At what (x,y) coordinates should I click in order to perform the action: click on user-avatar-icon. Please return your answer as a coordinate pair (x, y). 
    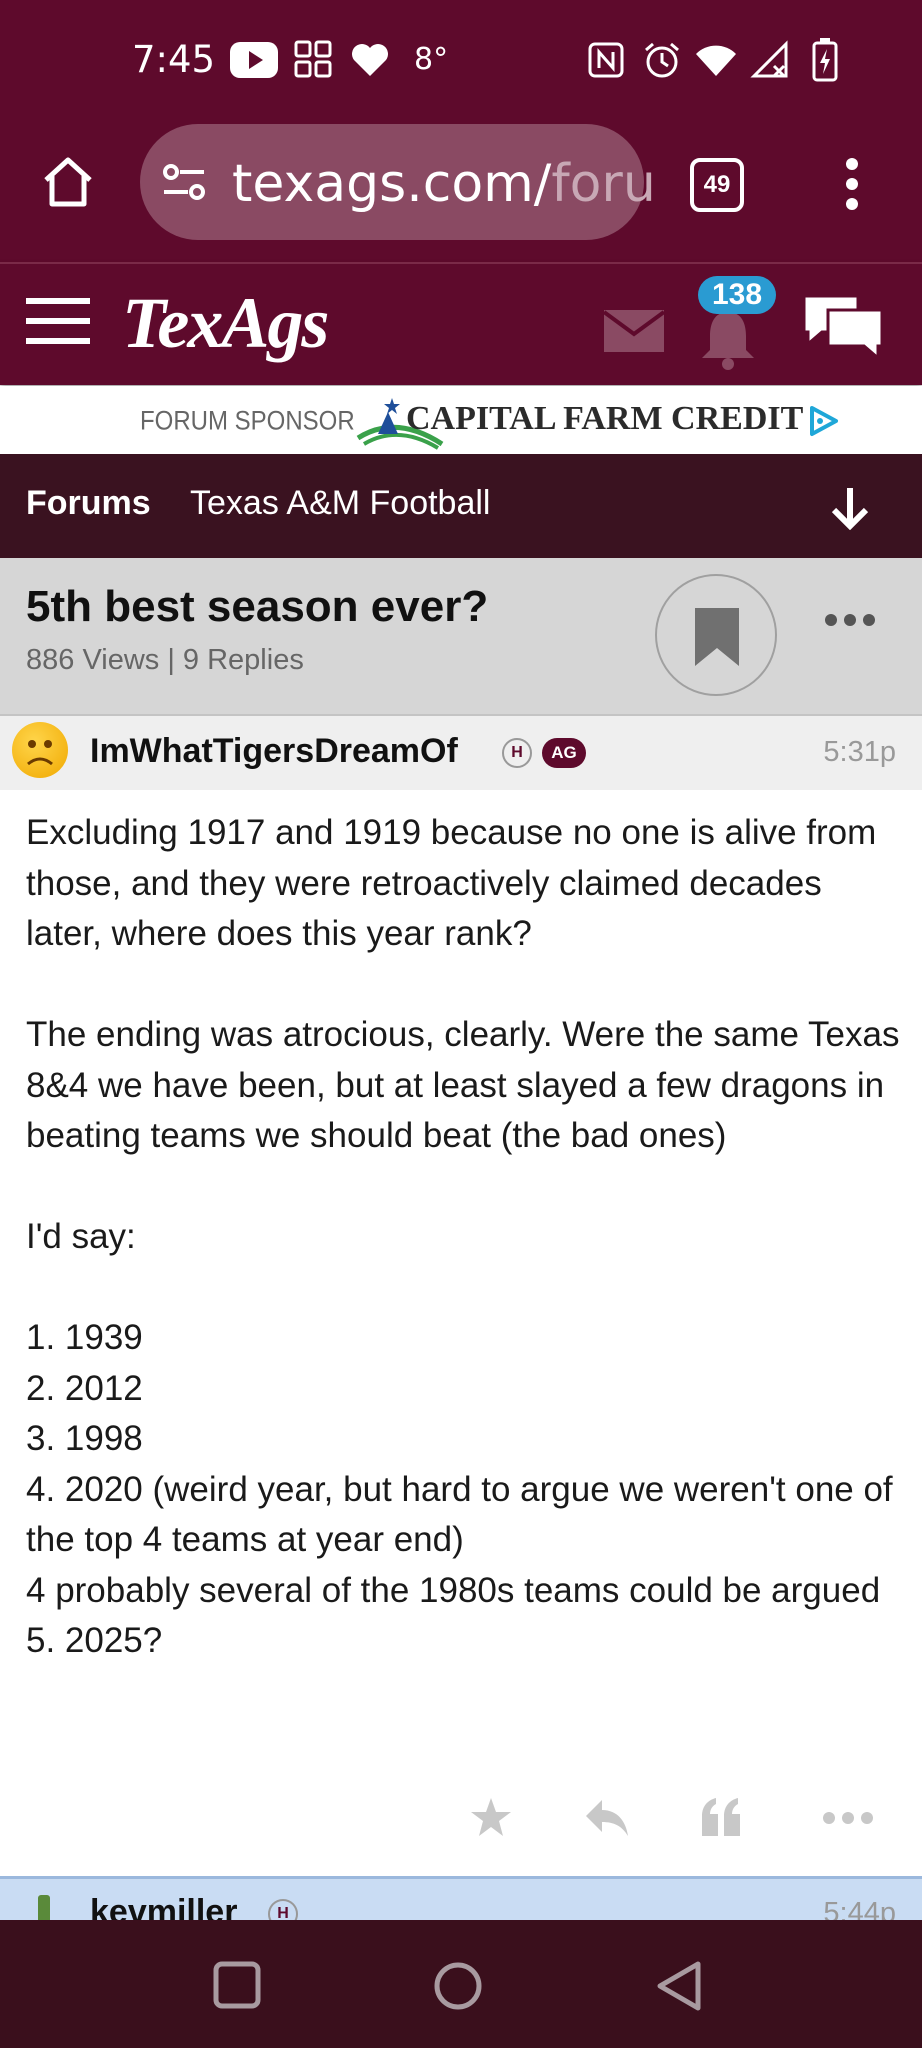
    Looking at the image, I should click on (44, 1907).